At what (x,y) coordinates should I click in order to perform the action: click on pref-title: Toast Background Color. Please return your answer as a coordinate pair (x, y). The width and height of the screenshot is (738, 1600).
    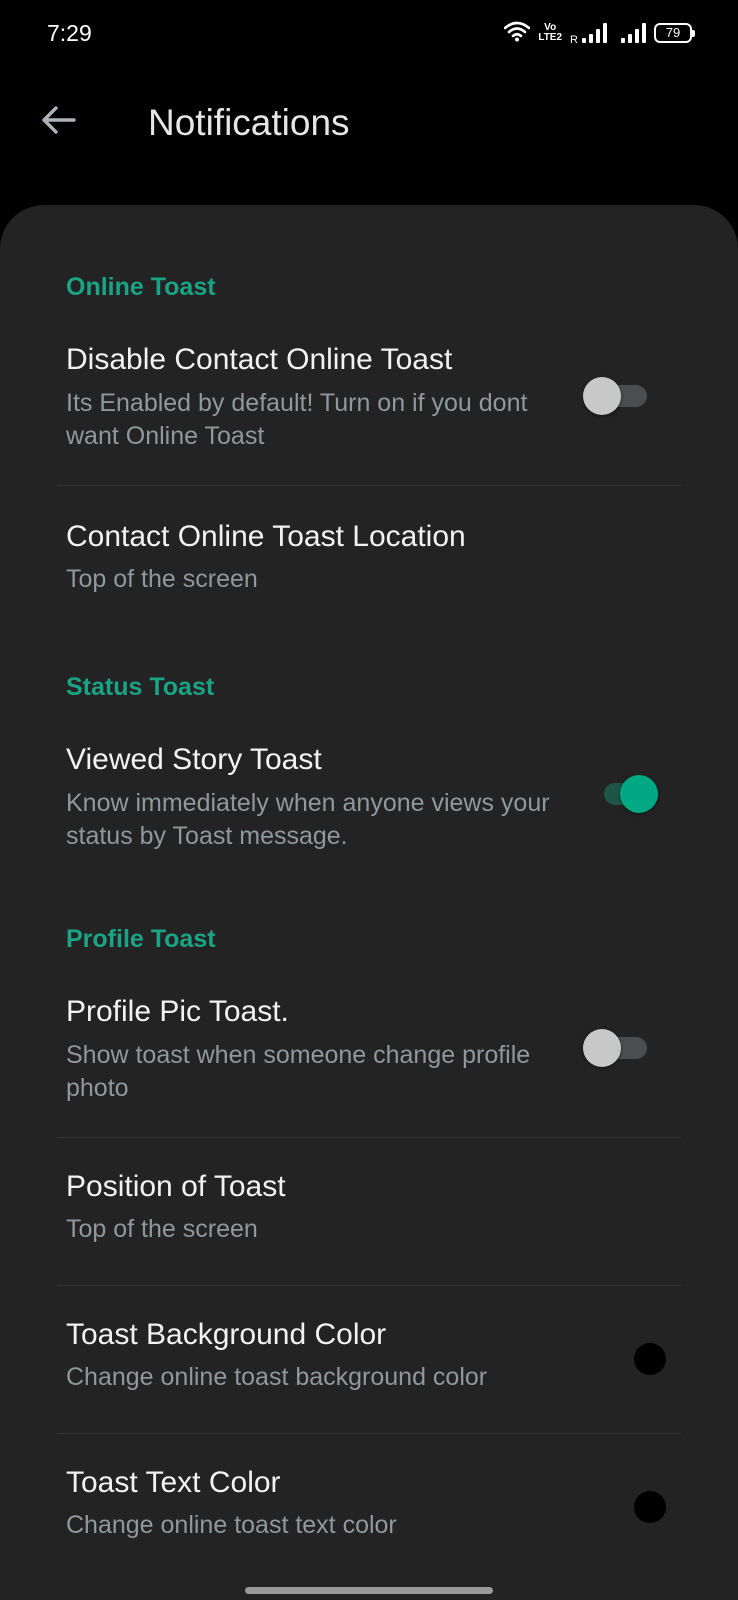
    Looking at the image, I should click on (226, 1334).